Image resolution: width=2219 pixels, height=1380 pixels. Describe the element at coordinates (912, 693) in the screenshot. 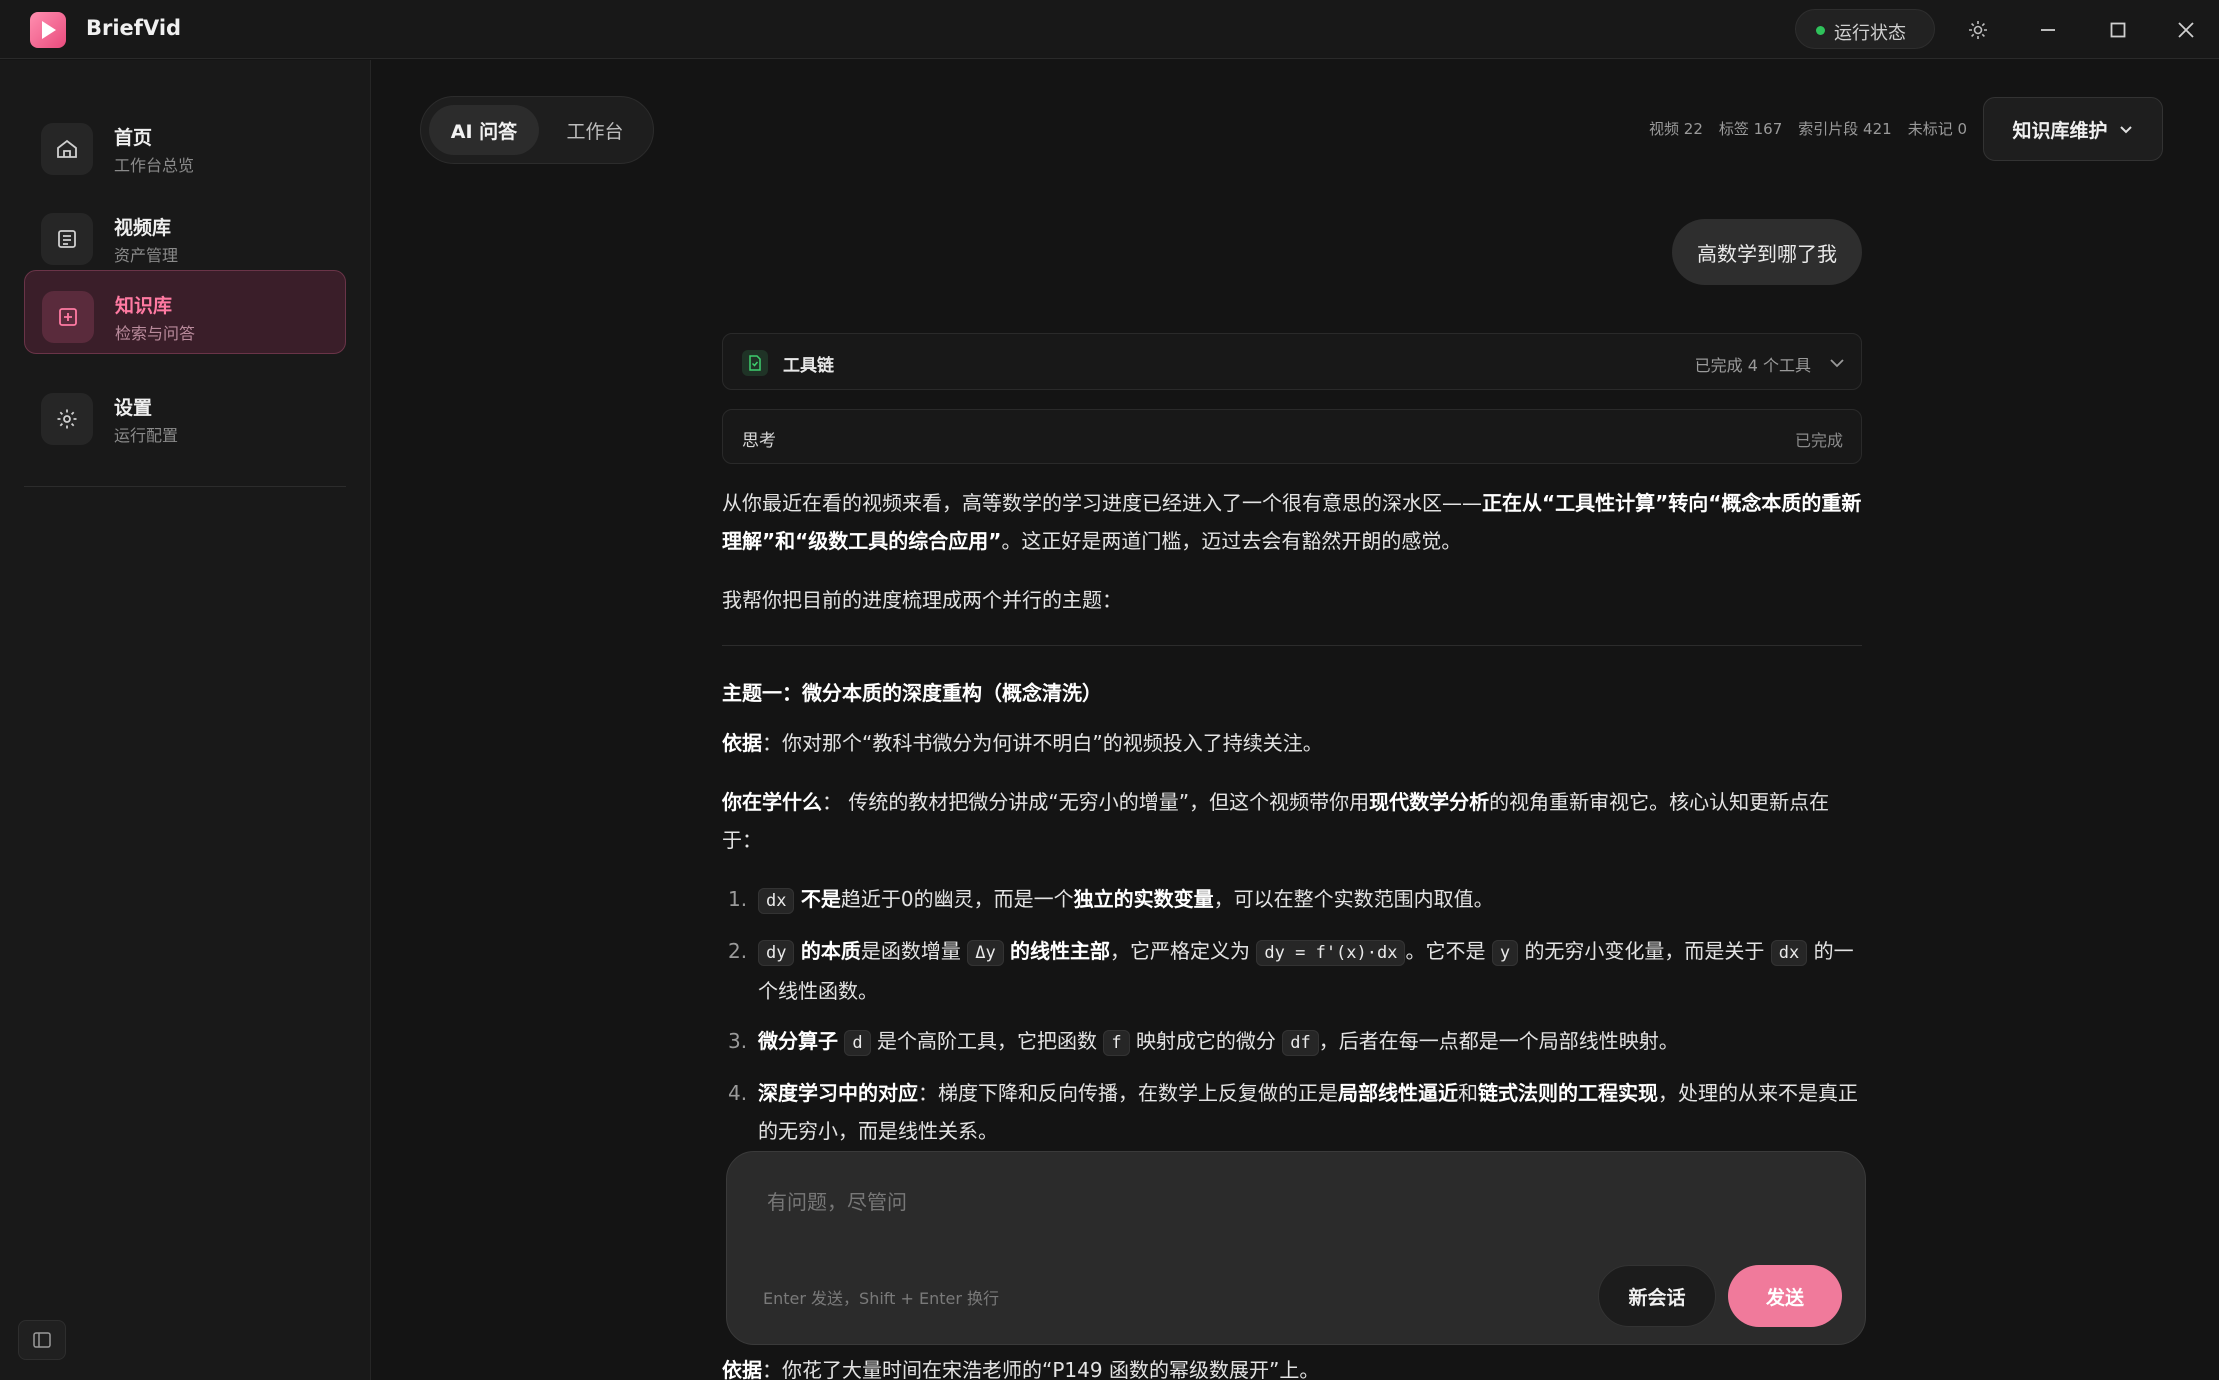

I see `theme-one-title: 主题一：微分本质的深度重构（概念清洗）` at that location.